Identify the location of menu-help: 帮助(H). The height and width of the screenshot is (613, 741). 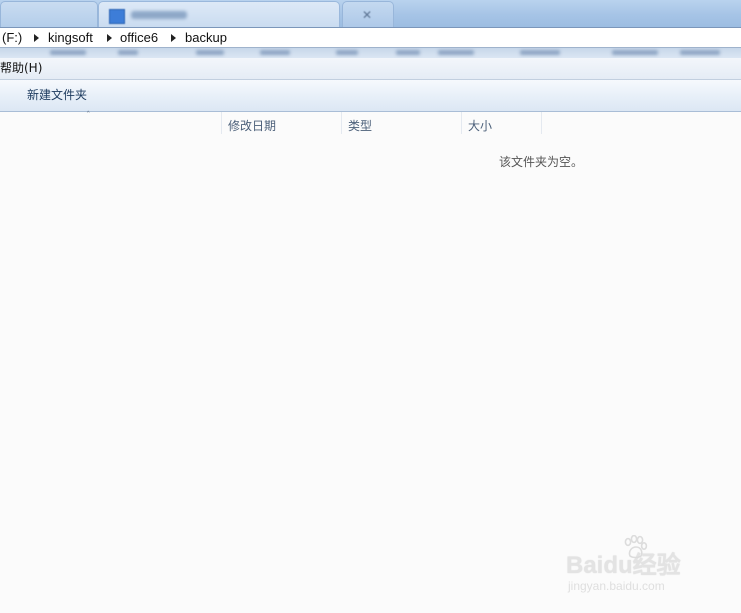
(21, 68).